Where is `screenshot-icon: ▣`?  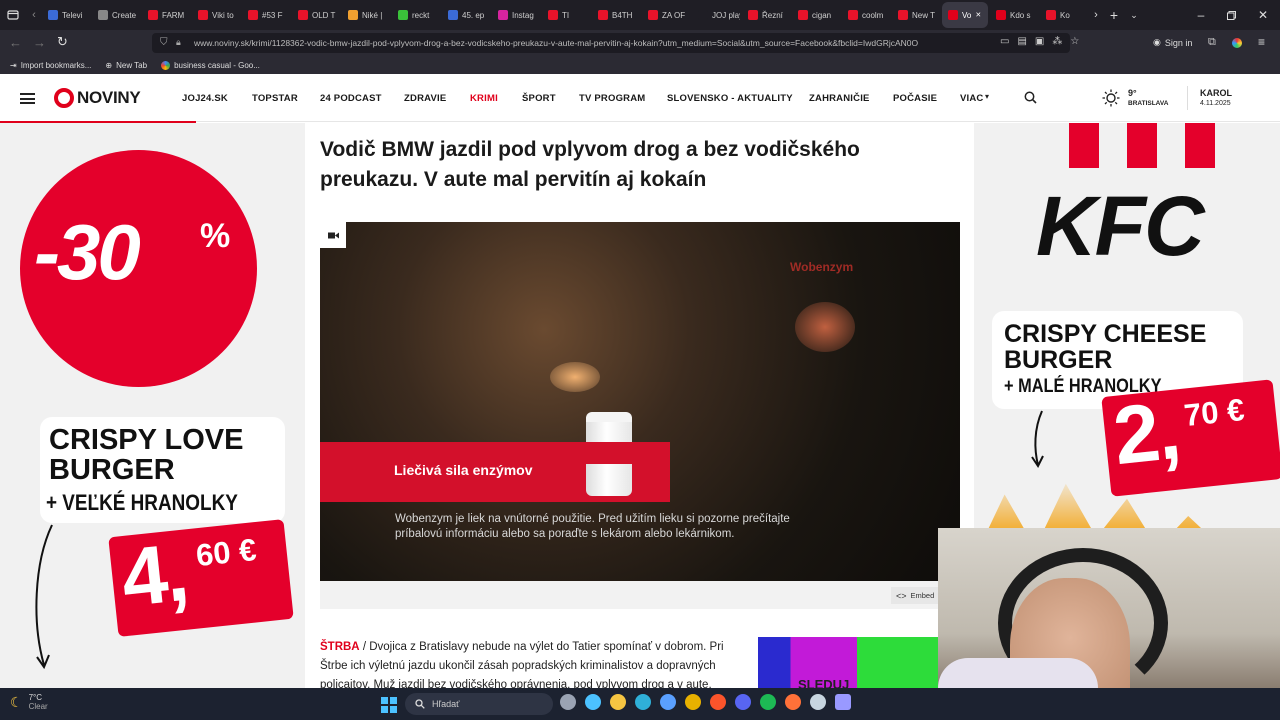 screenshot-icon: ▣ is located at coordinates (1039, 41).